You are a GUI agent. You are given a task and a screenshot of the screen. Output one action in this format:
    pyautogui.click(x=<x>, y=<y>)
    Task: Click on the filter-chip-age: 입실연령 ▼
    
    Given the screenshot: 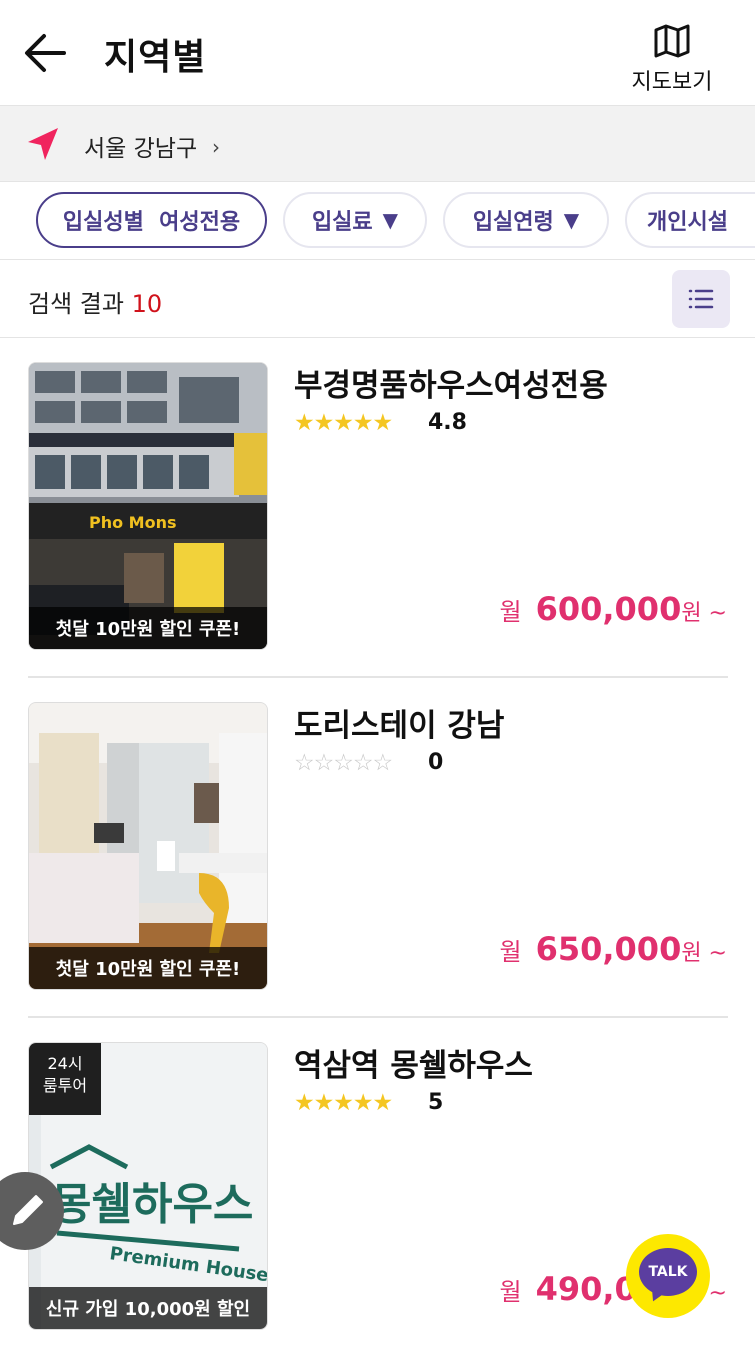 What is the action you would take?
    pyautogui.click(x=526, y=220)
    